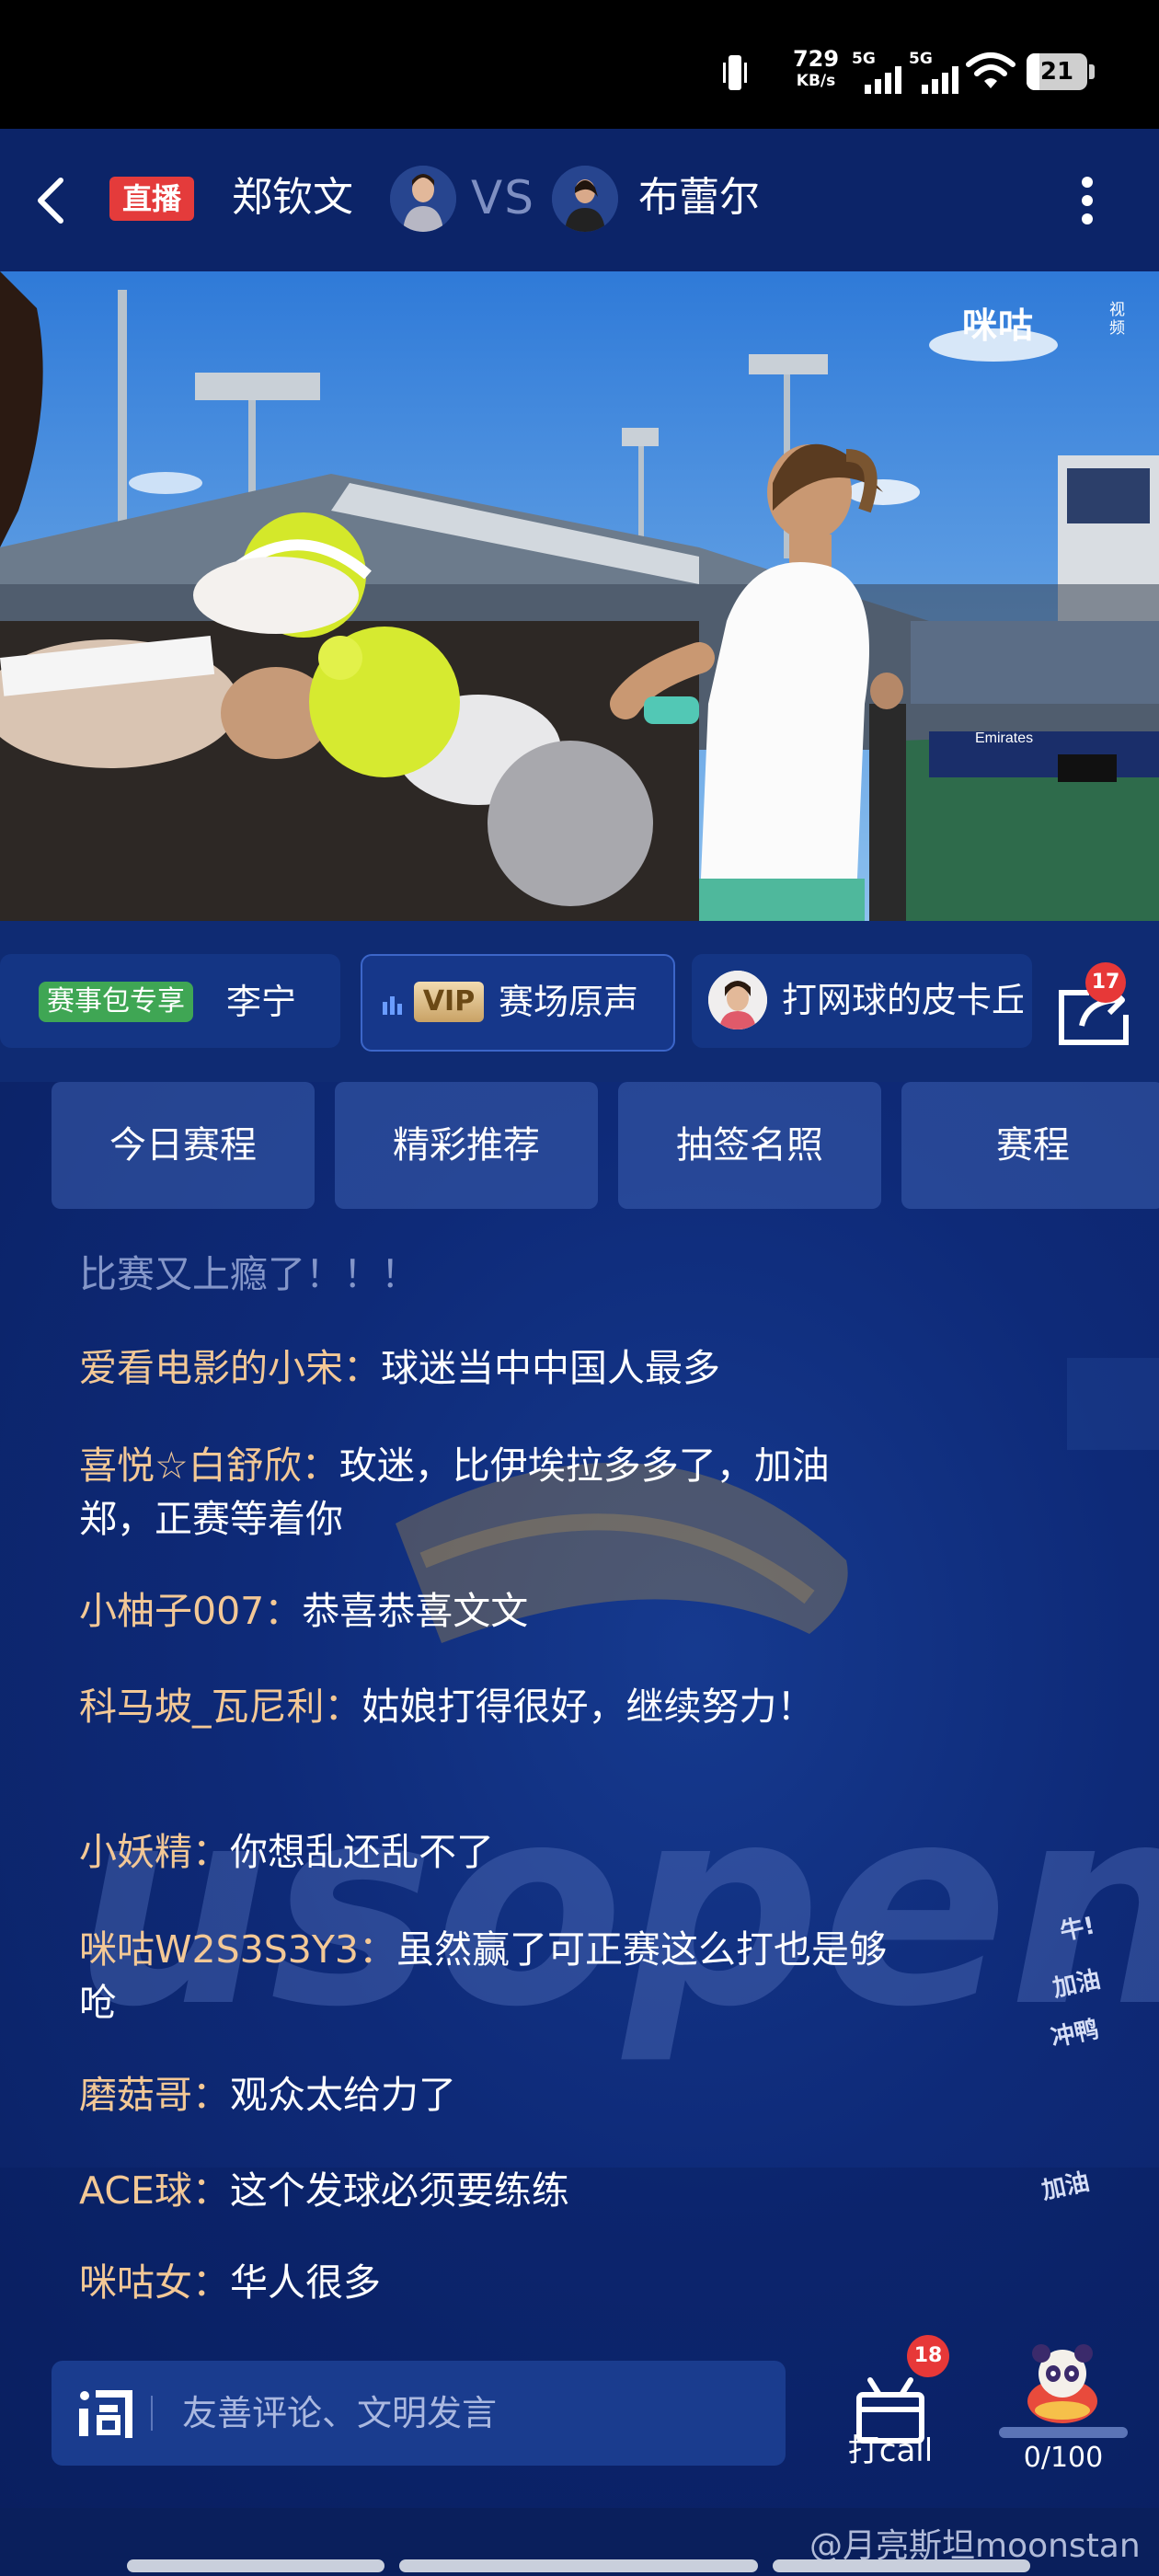 The height and width of the screenshot is (2576, 1159). What do you see at coordinates (579, 64) in the screenshot?
I see `status-bar: 729 KB/s 5G 5G 21` at bounding box center [579, 64].